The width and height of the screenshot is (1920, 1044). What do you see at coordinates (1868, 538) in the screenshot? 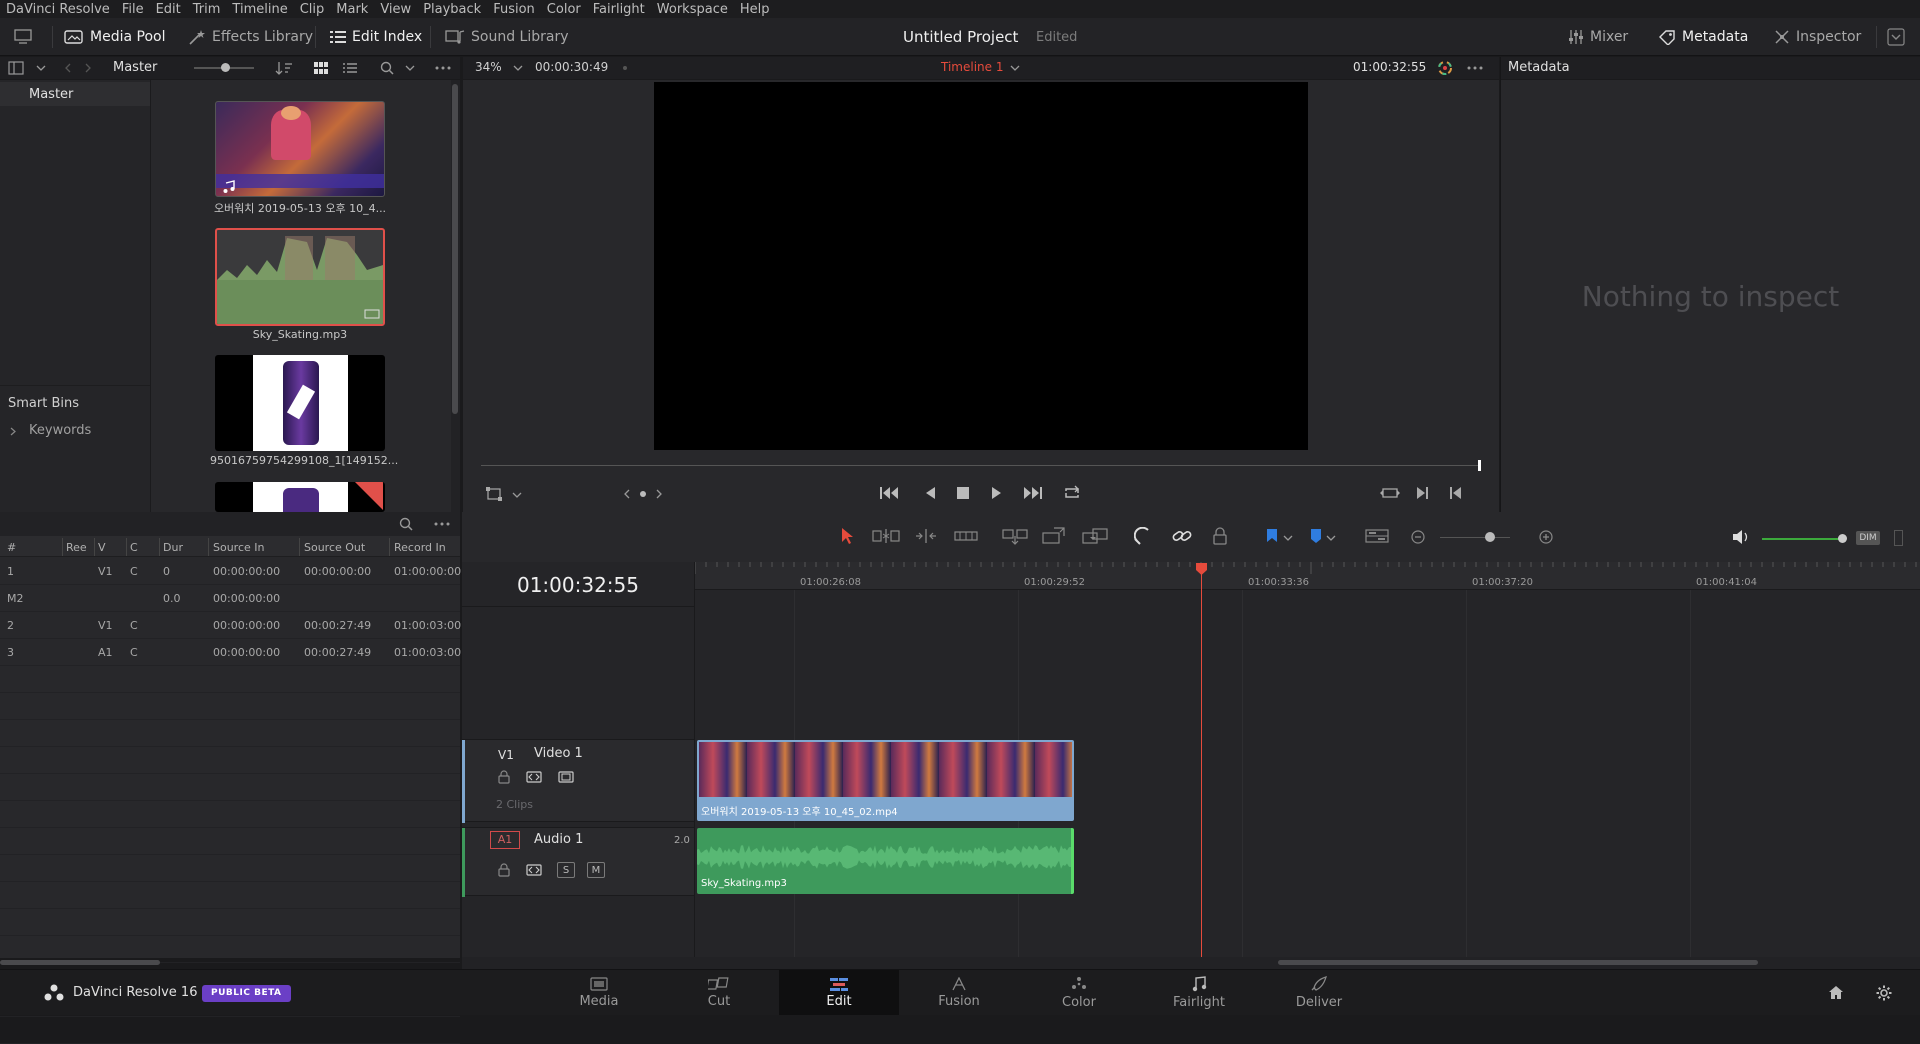
I see `dim-button: DIM` at bounding box center [1868, 538].